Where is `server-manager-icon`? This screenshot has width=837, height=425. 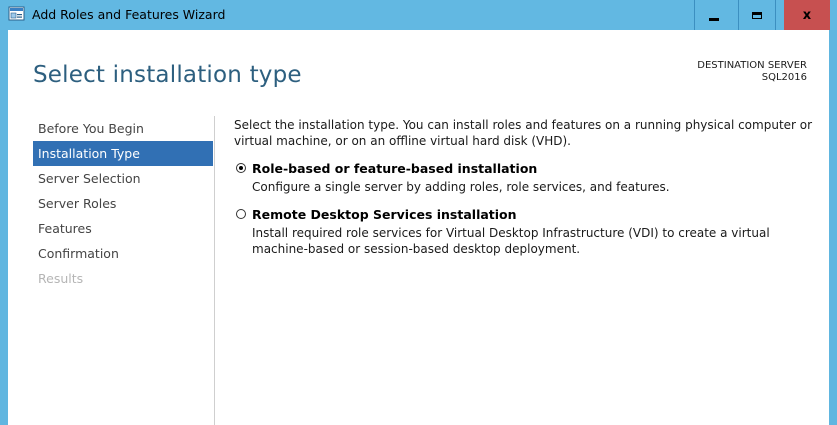
server-manager-icon is located at coordinates (16, 14).